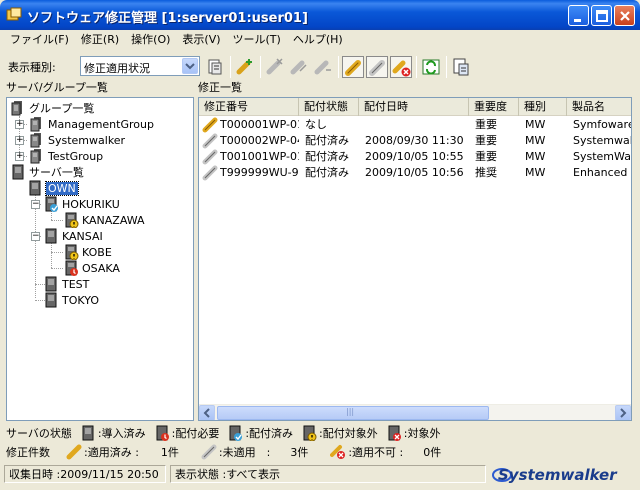 The image size is (640, 490). What do you see at coordinates (394, 433) in the screenshot?
I see `server-out-of-scope-icon` at bounding box center [394, 433].